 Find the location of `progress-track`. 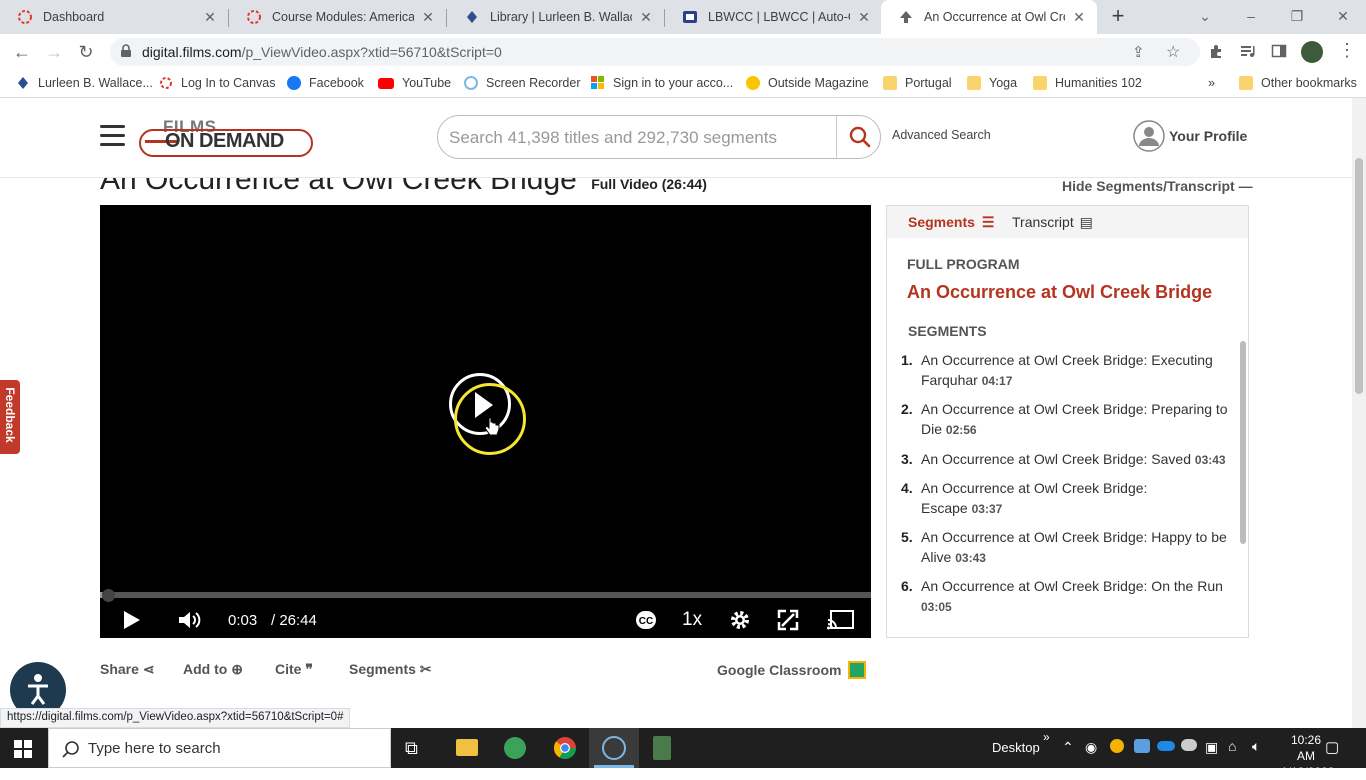

progress-track is located at coordinates (485, 595).